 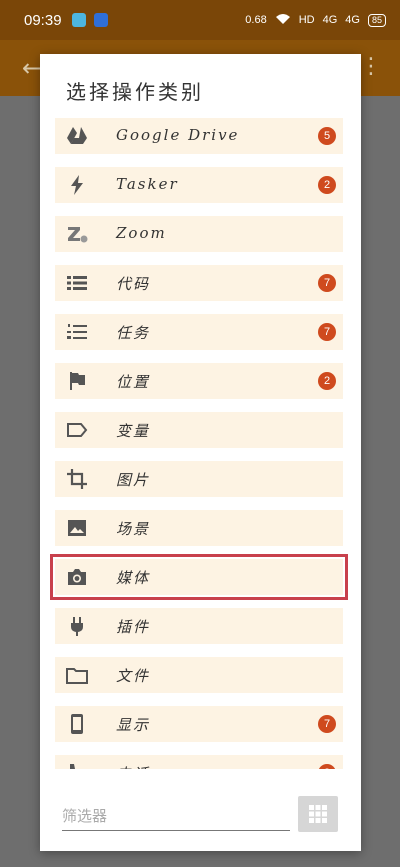 What do you see at coordinates (306, 20) in the screenshot?
I see `hd-label: HD` at bounding box center [306, 20].